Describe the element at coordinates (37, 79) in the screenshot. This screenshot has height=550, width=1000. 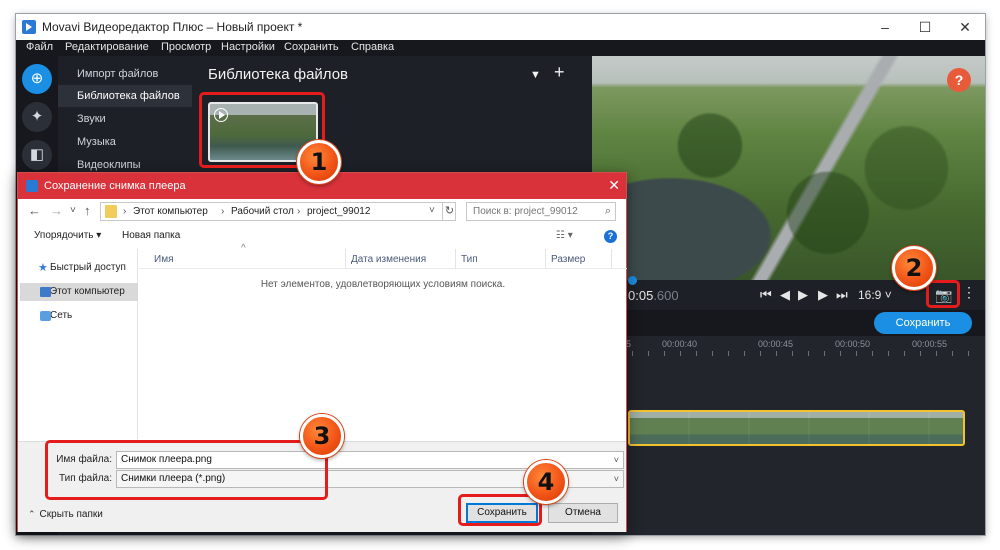
I see `import-plus-icon: ⊕` at that location.